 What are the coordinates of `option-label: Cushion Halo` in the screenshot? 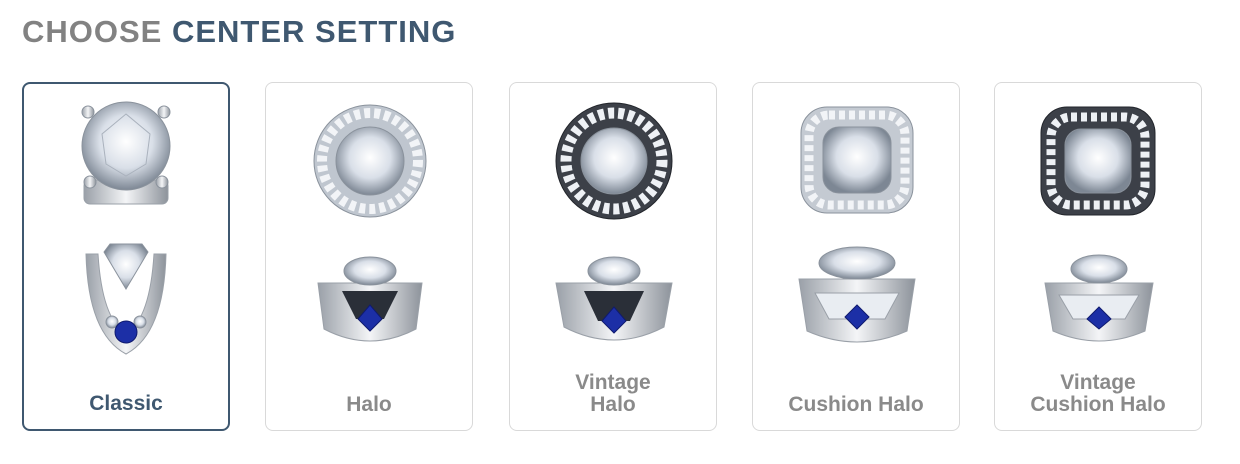 It's located at (856, 404).